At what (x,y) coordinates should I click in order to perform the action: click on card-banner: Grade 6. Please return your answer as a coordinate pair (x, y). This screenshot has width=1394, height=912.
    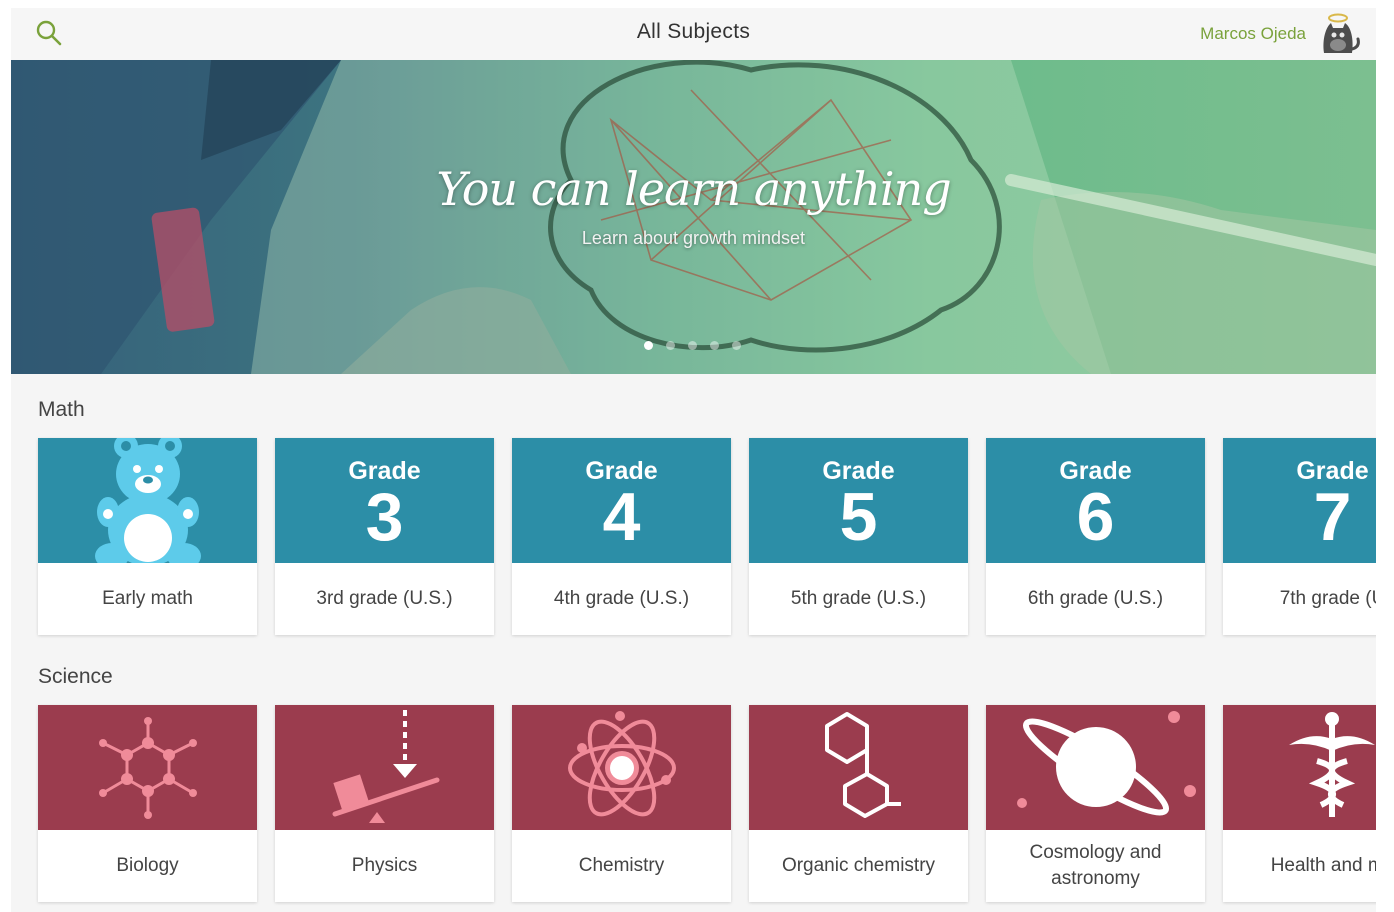
    Looking at the image, I should click on (1095, 500).